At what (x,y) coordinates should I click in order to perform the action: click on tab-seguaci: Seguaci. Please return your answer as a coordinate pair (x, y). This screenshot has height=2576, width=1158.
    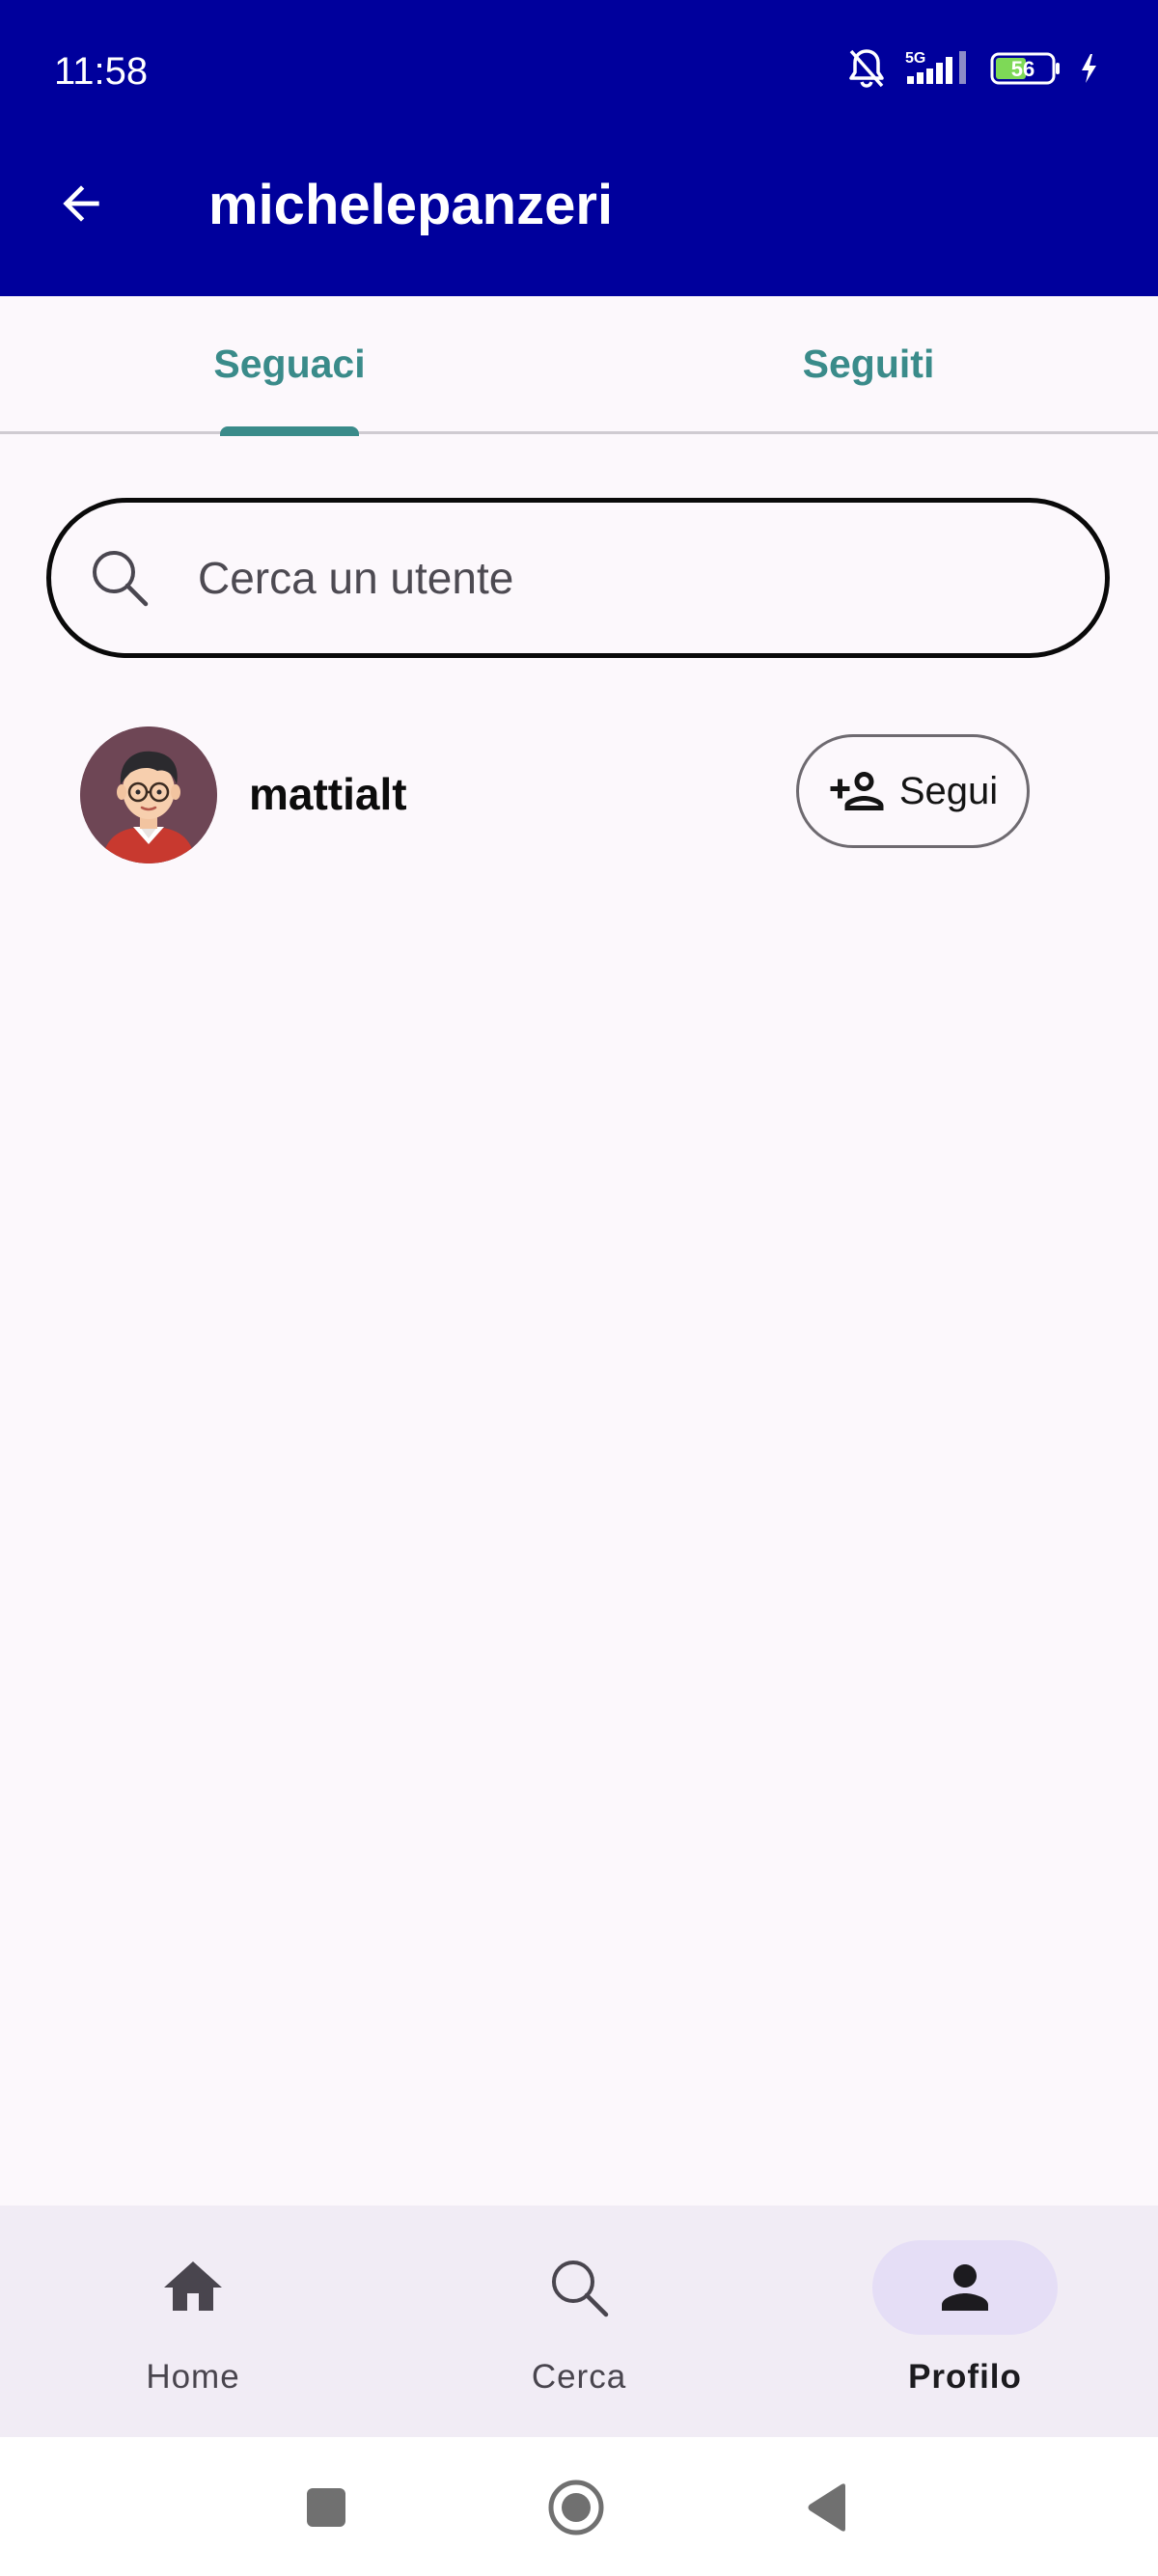
    Looking at the image, I should click on (289, 364).